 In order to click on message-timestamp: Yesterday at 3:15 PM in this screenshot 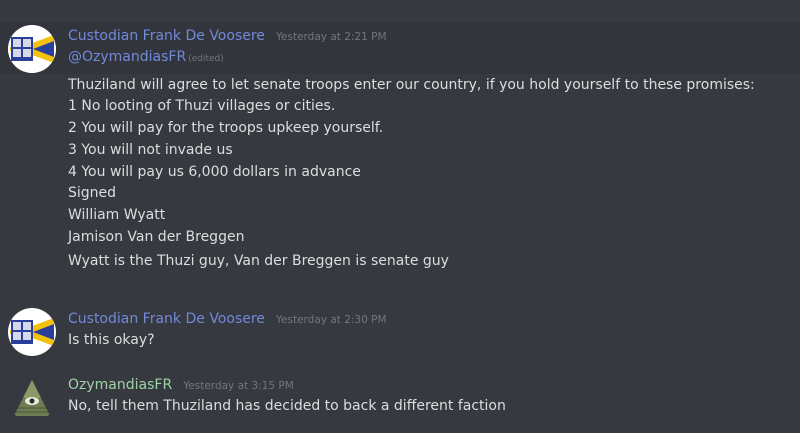, I will do `click(238, 386)`.